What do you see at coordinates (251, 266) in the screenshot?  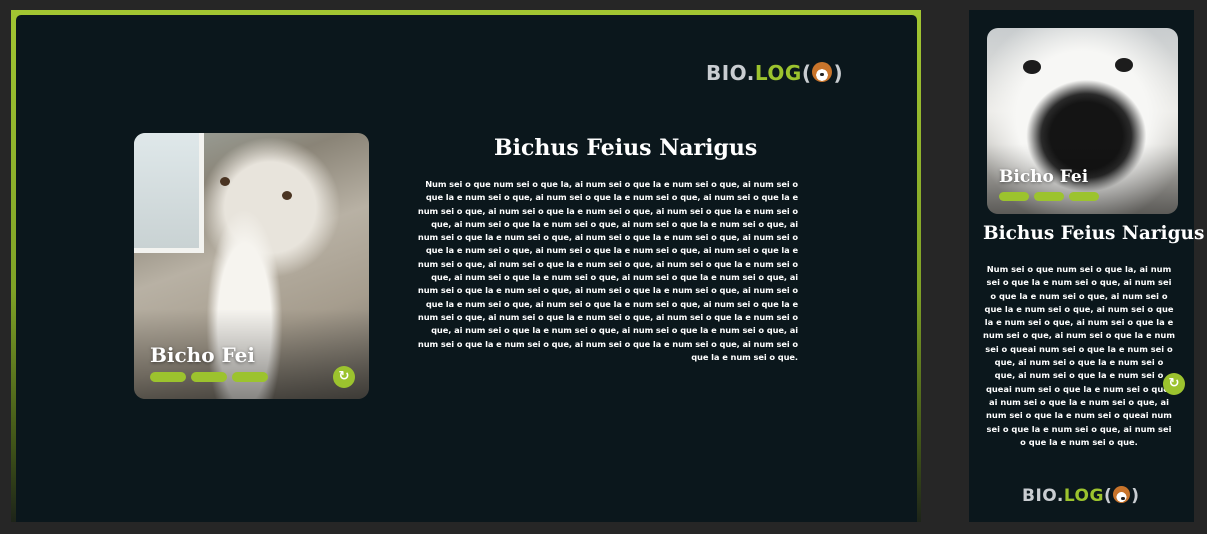 I see `pet-card: Bicho Fei ↻` at bounding box center [251, 266].